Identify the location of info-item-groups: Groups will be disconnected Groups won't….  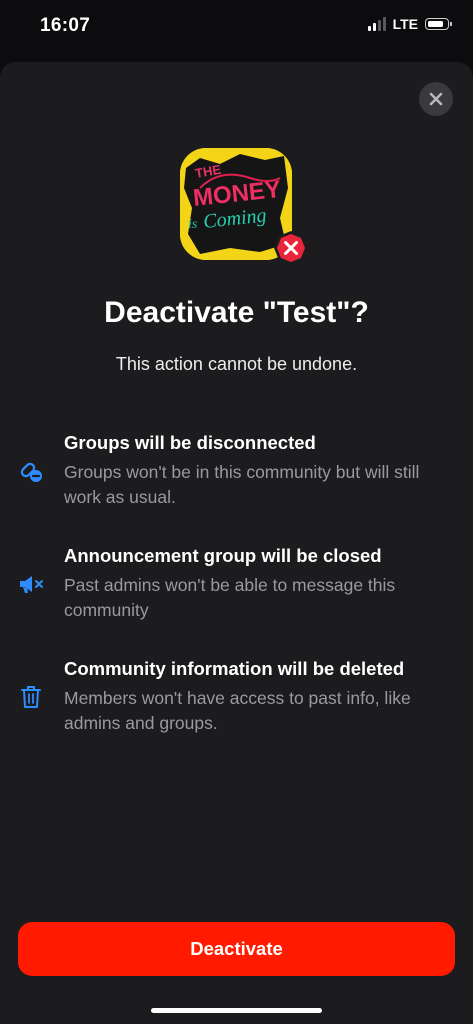
(236, 477).